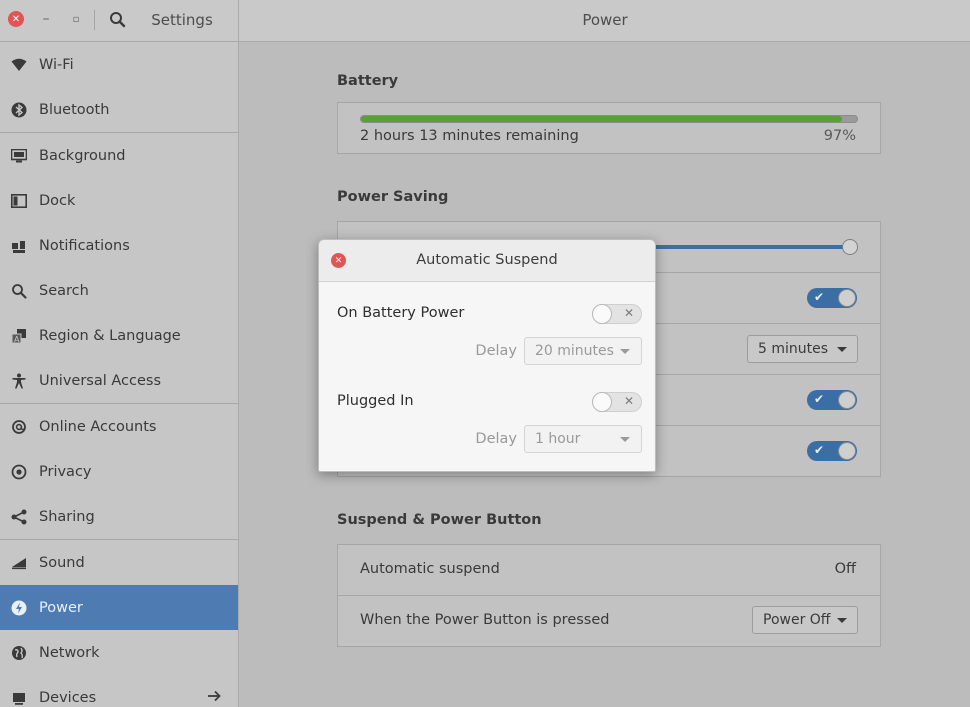 The width and height of the screenshot is (970, 707). What do you see at coordinates (839, 136) in the screenshot?
I see `battery-percent-text: 97%` at bounding box center [839, 136].